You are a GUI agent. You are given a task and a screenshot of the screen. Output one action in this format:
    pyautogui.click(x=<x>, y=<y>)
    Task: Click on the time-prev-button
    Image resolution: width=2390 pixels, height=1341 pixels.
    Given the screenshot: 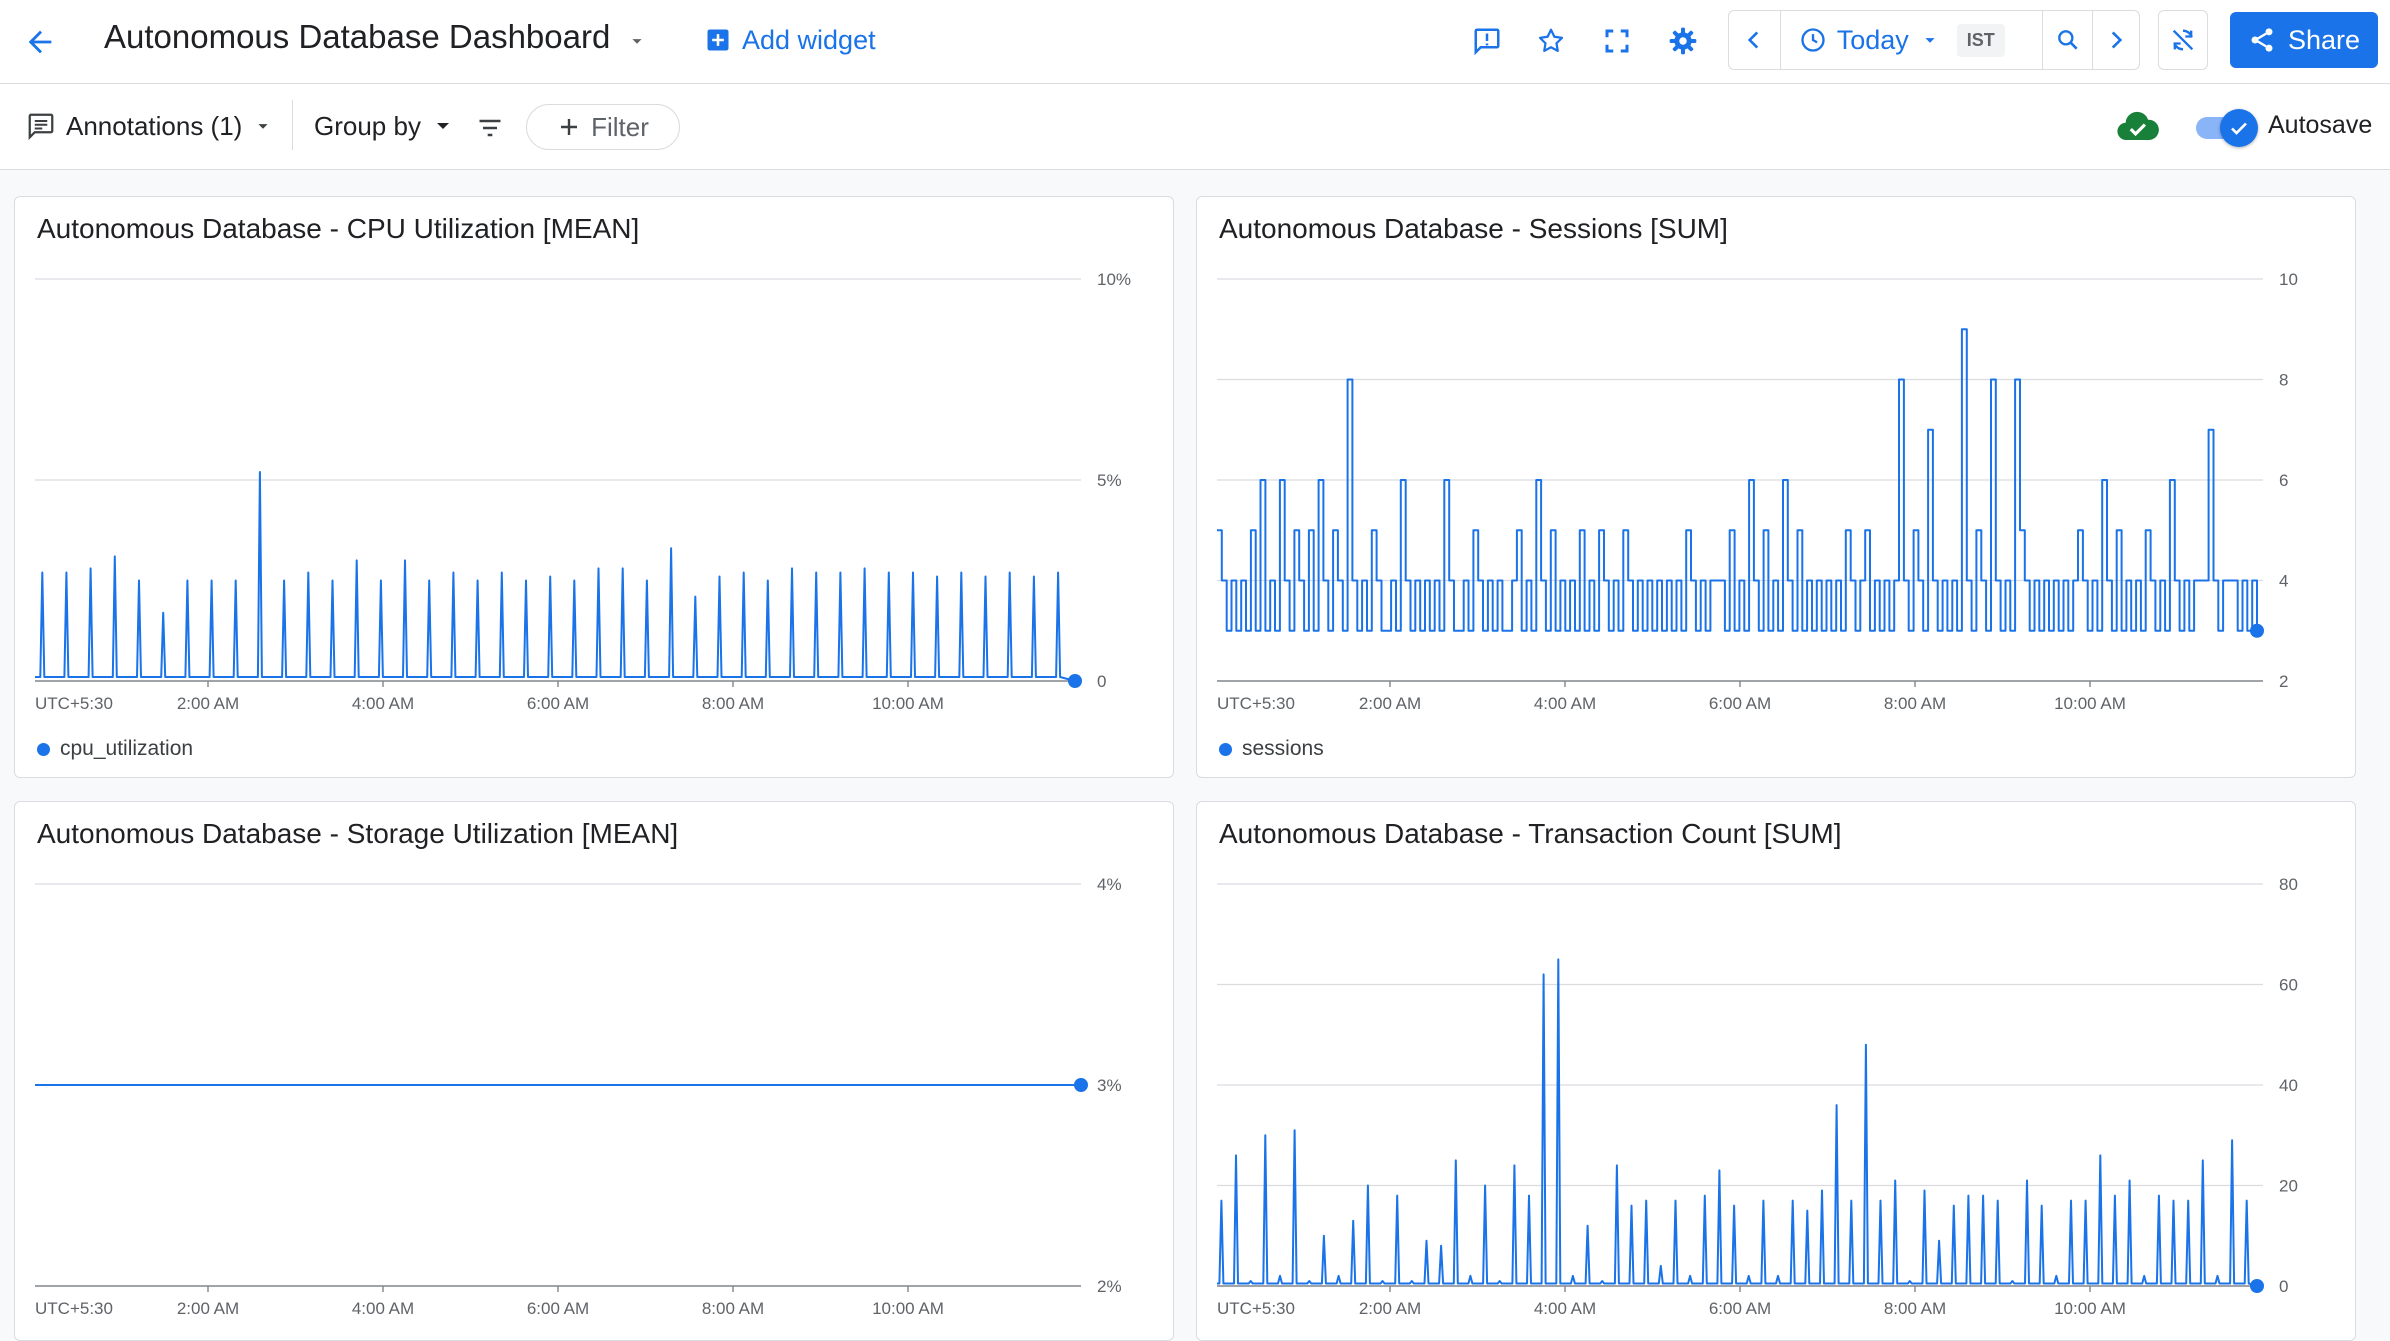 What is the action you would take?
    pyautogui.click(x=1755, y=40)
    